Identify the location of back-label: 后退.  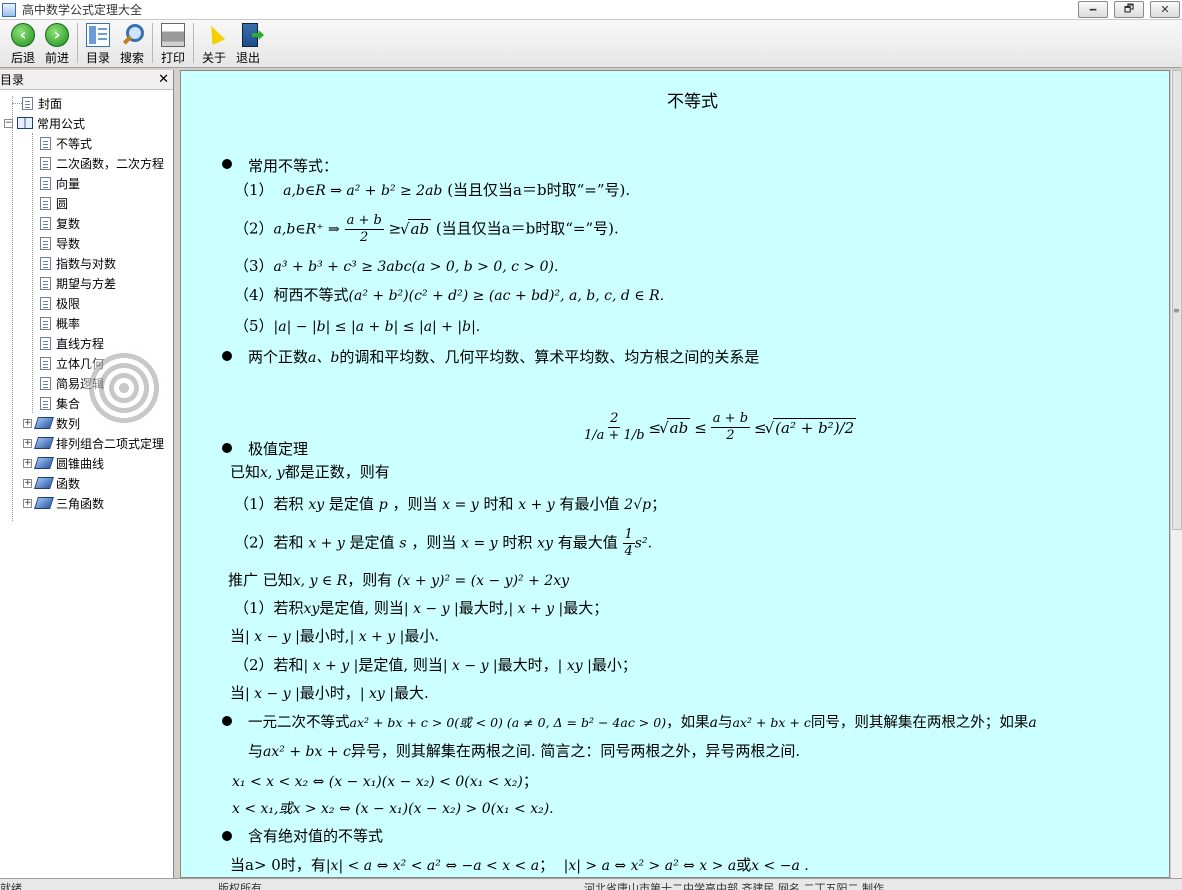
(22, 58).